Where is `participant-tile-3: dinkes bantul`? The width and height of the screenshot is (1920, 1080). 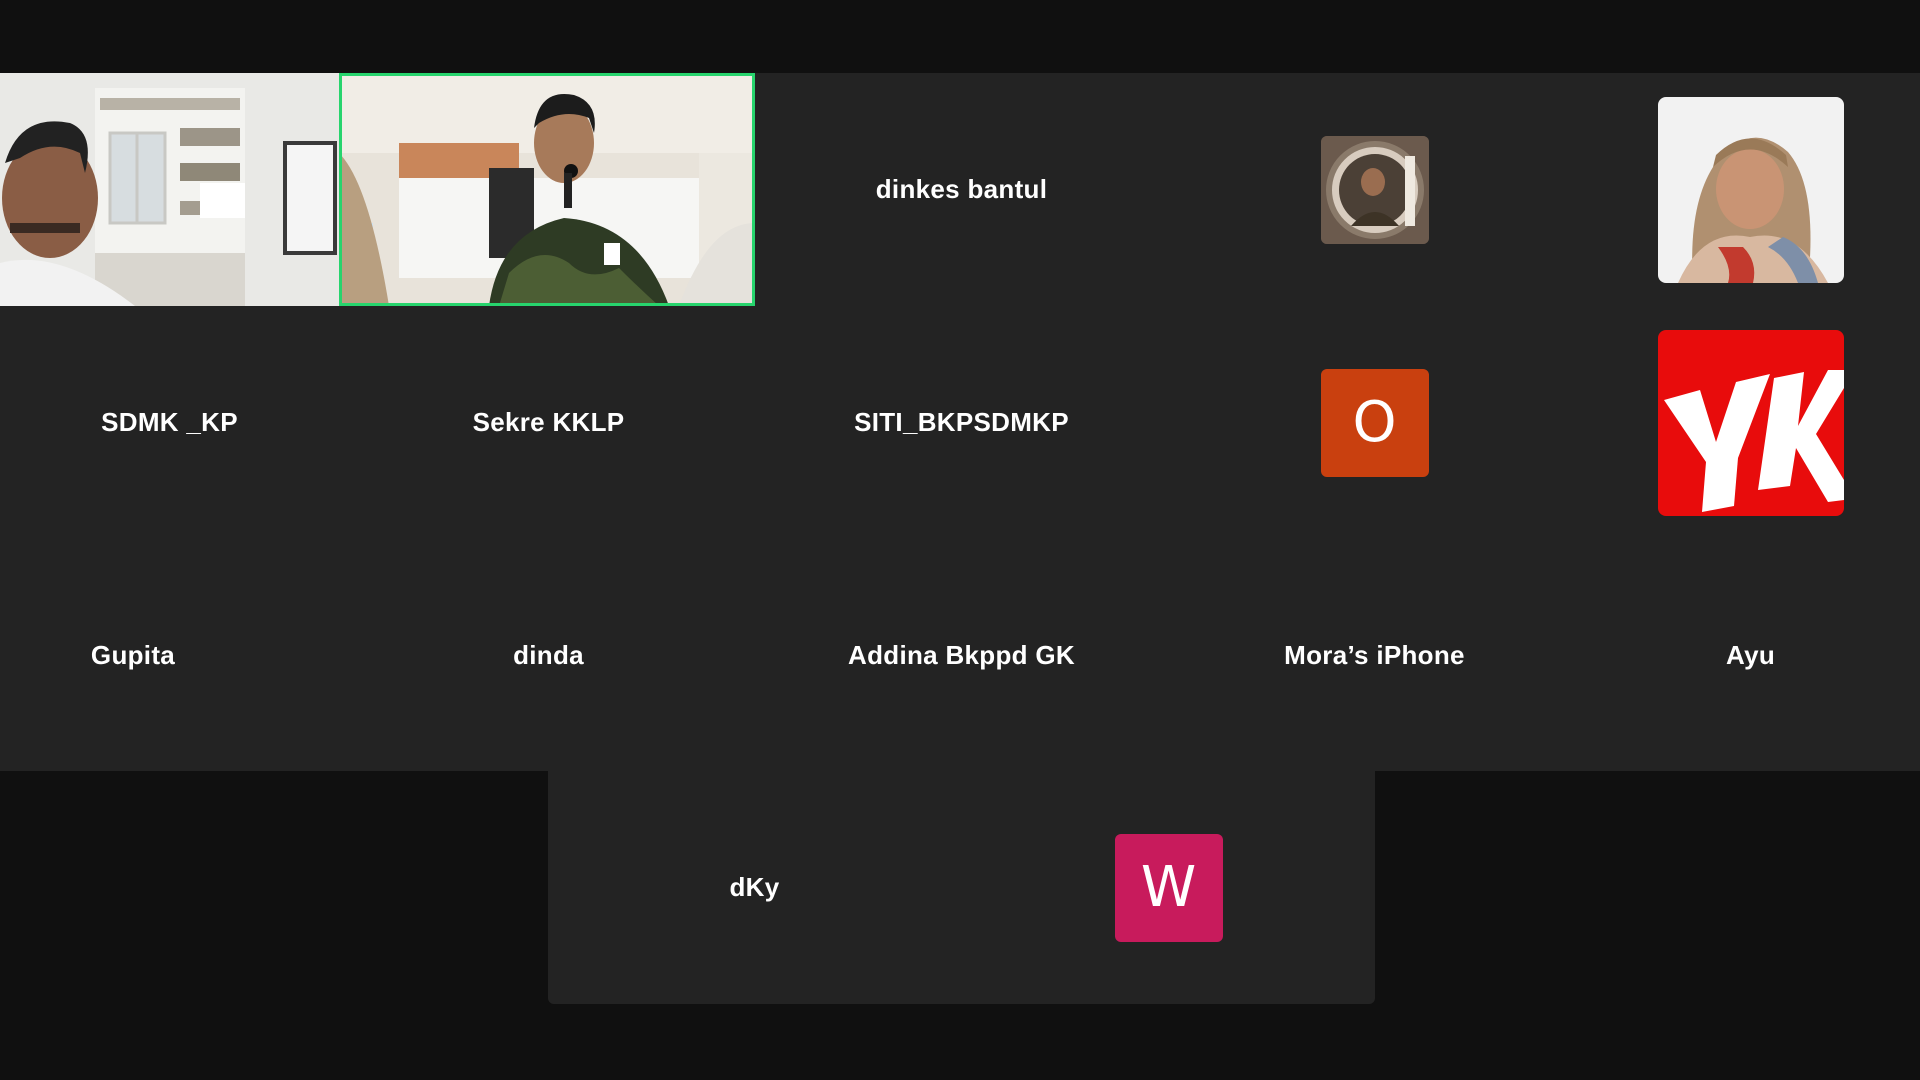 participant-tile-3: dinkes bantul is located at coordinates (961, 189).